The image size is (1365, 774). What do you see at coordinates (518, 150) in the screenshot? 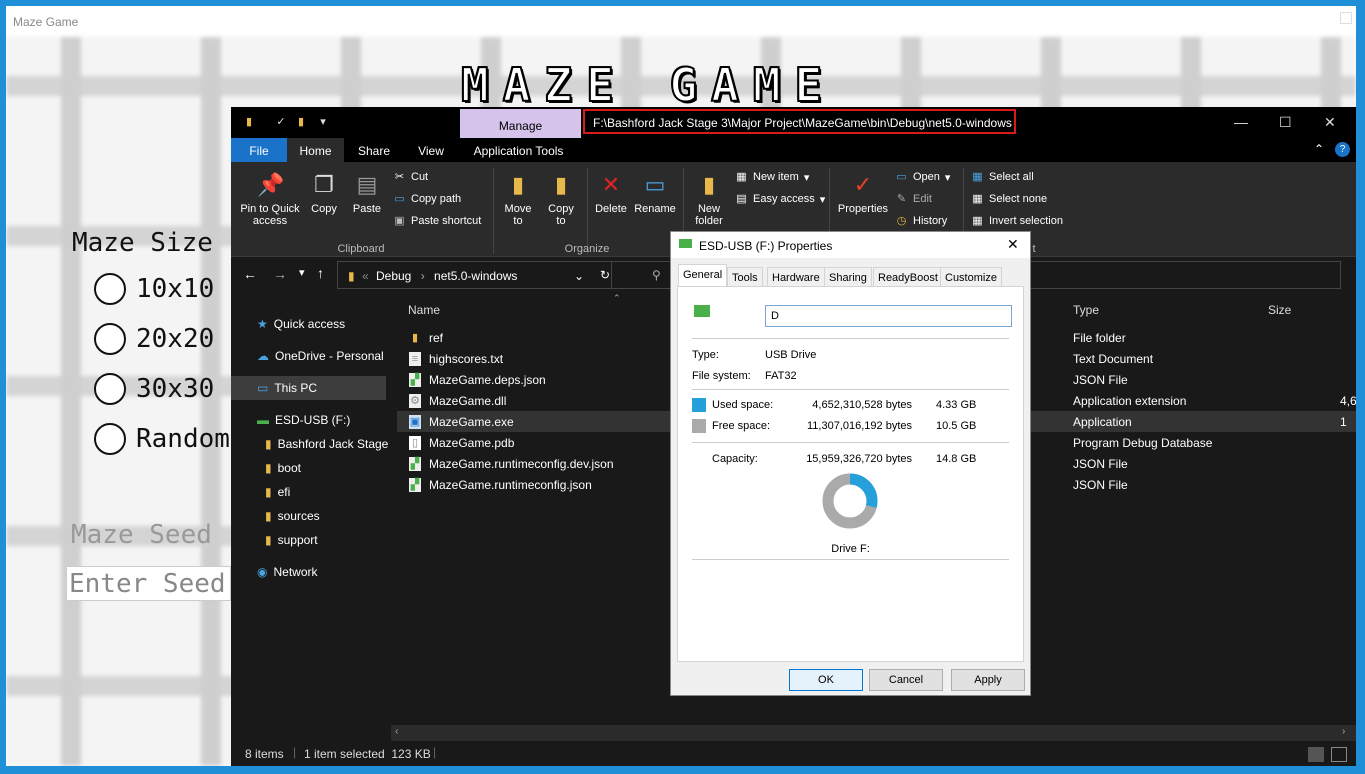
I see `tab-application-tools: Application Tools` at bounding box center [518, 150].